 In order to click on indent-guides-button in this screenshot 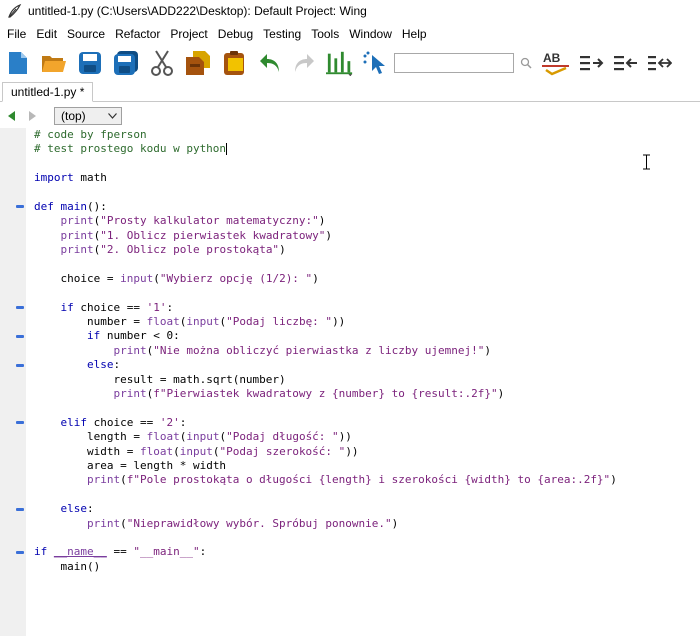, I will do `click(340, 63)`.